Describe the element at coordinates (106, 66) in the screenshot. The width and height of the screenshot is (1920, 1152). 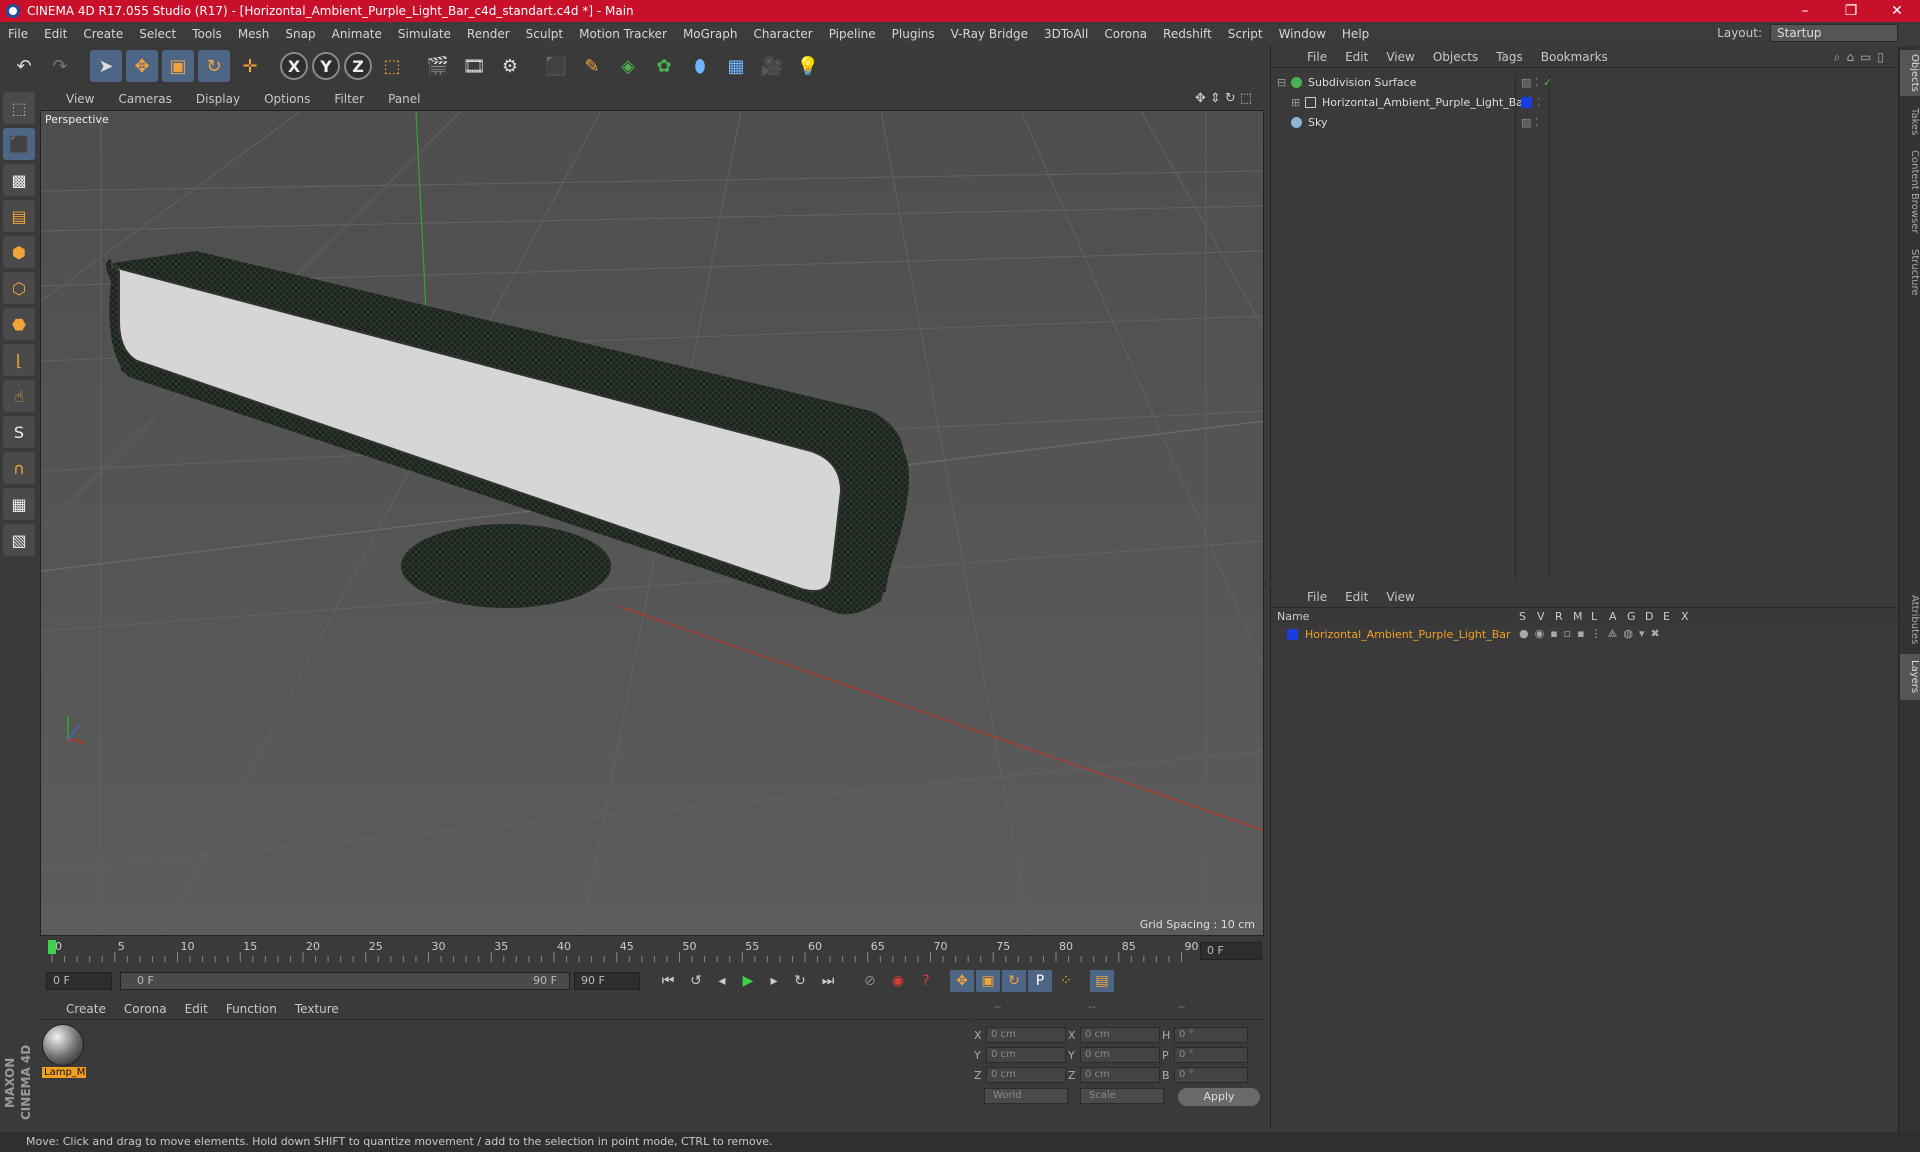
I see `select-tool-icon: ➤` at that location.